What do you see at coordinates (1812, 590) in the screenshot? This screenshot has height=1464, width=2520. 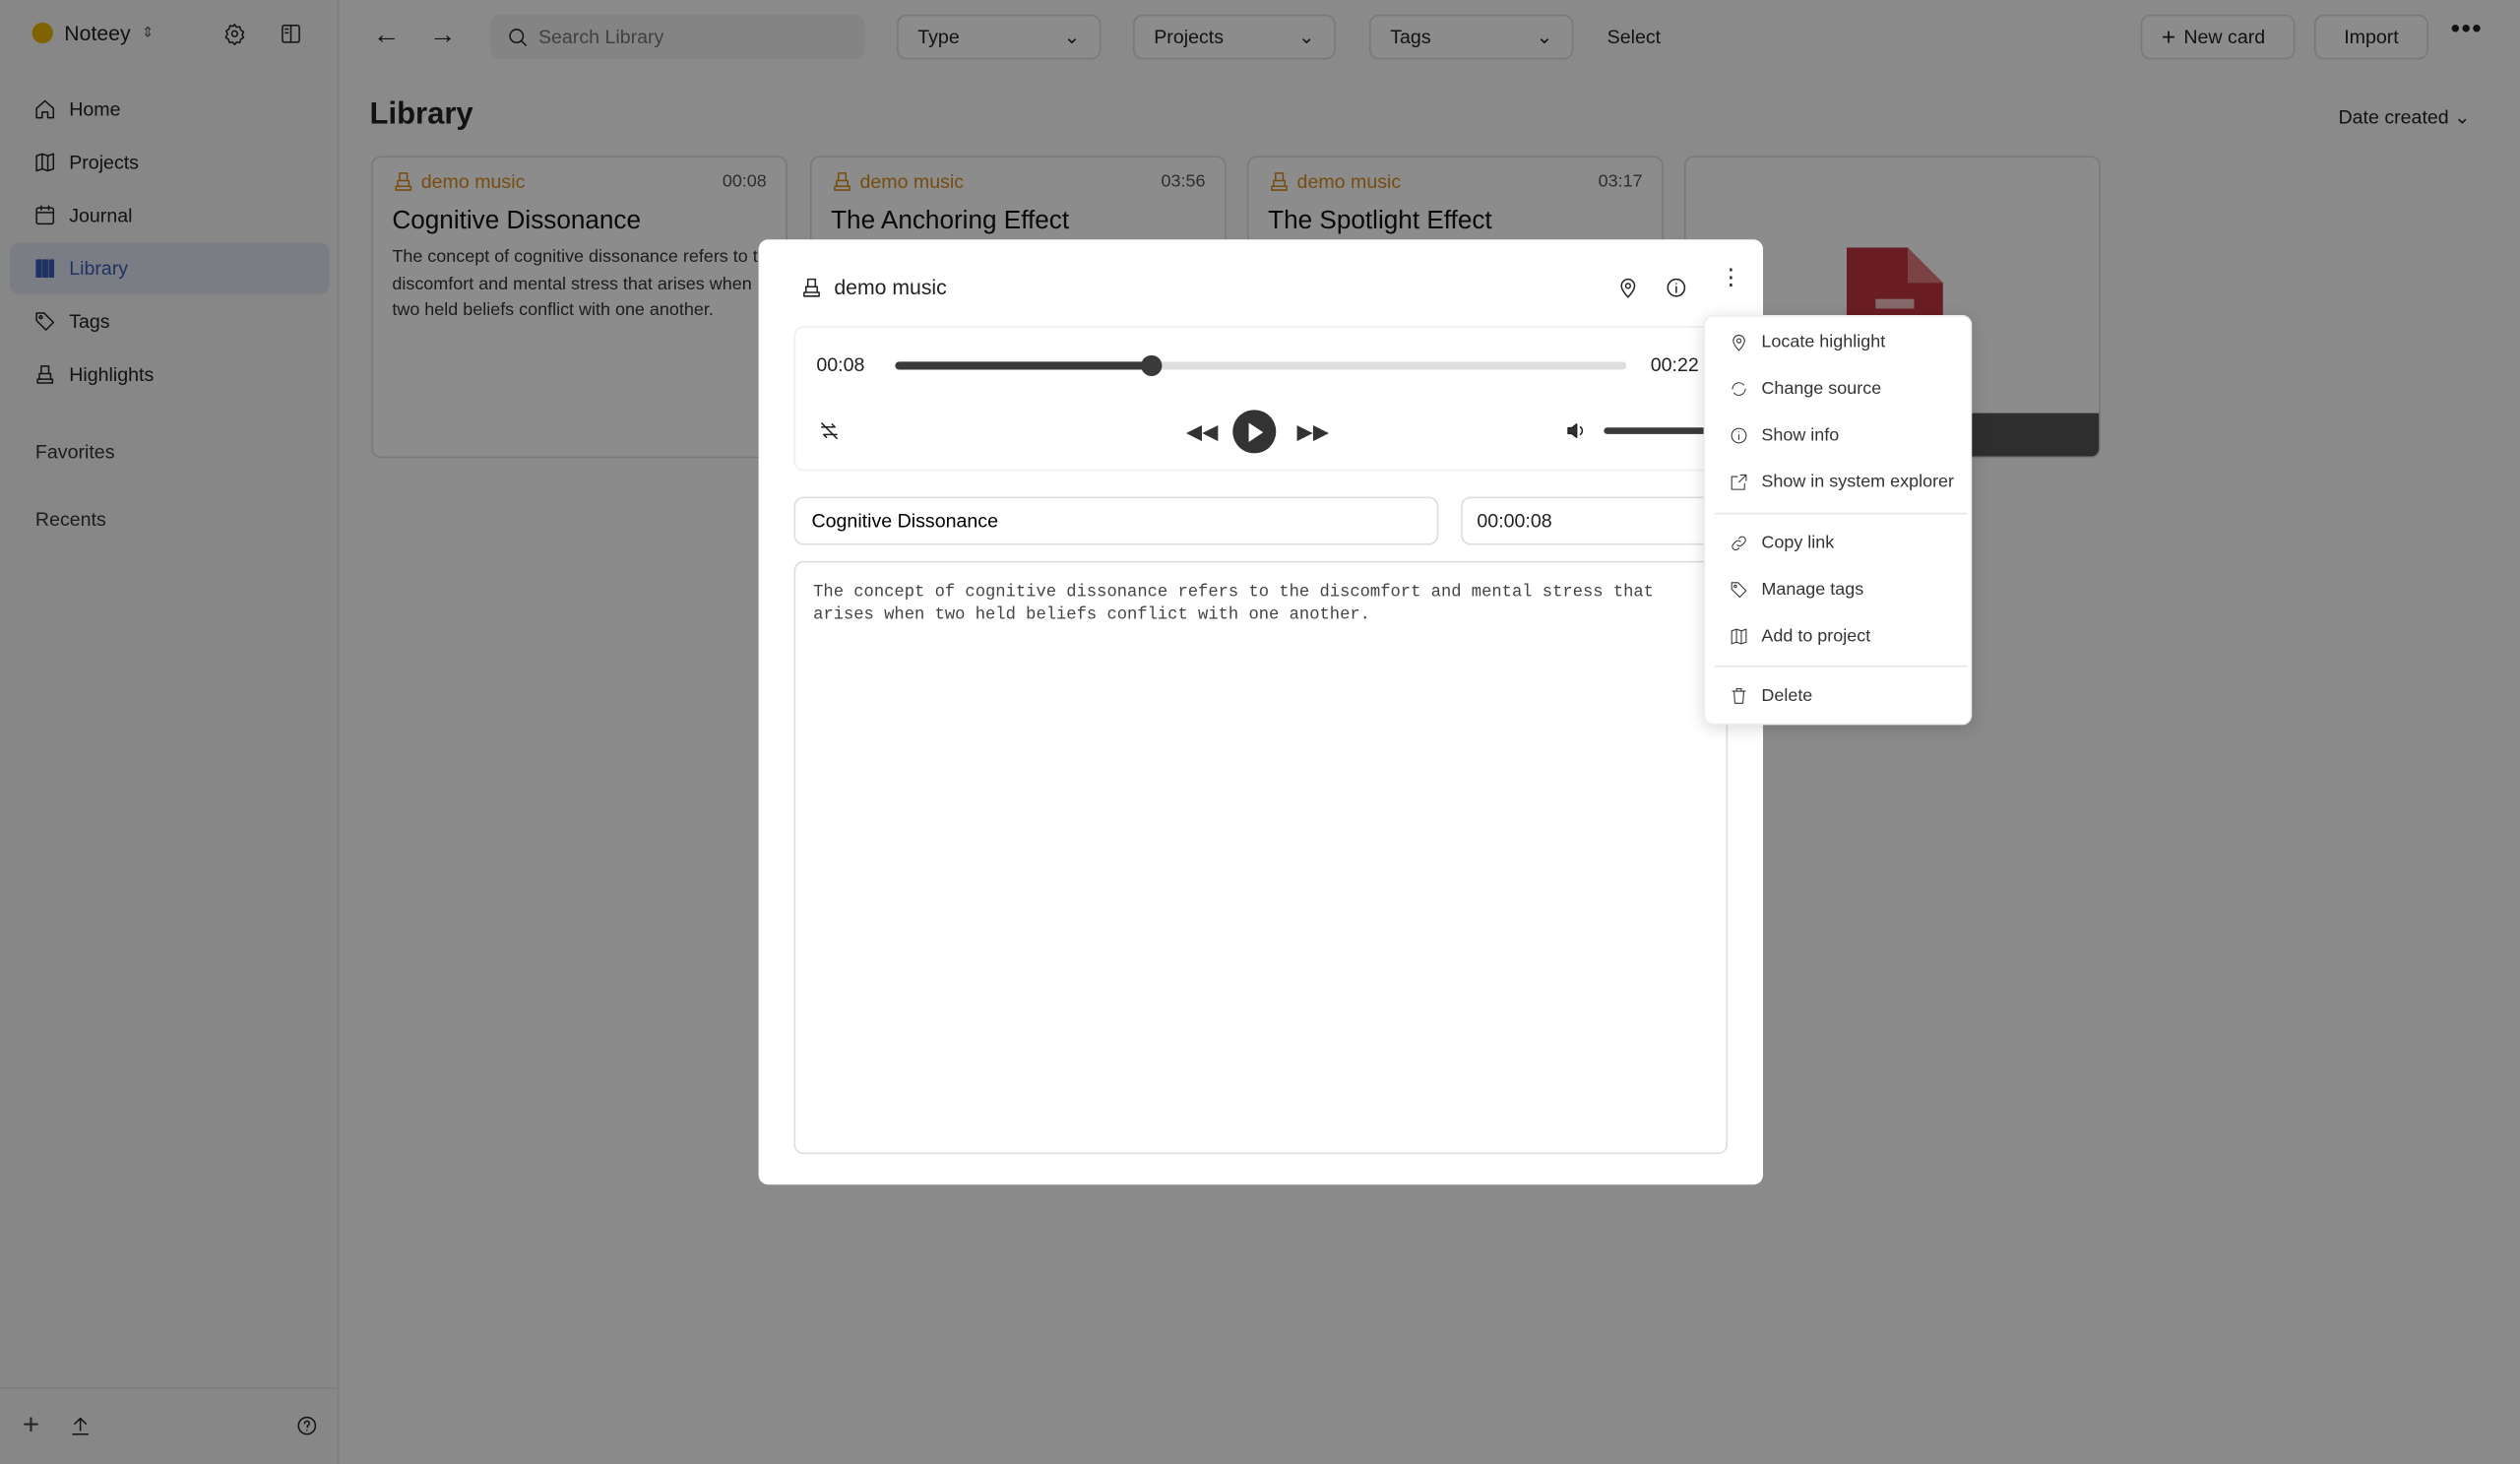 I see `menu-item-label: Manage tags` at bounding box center [1812, 590].